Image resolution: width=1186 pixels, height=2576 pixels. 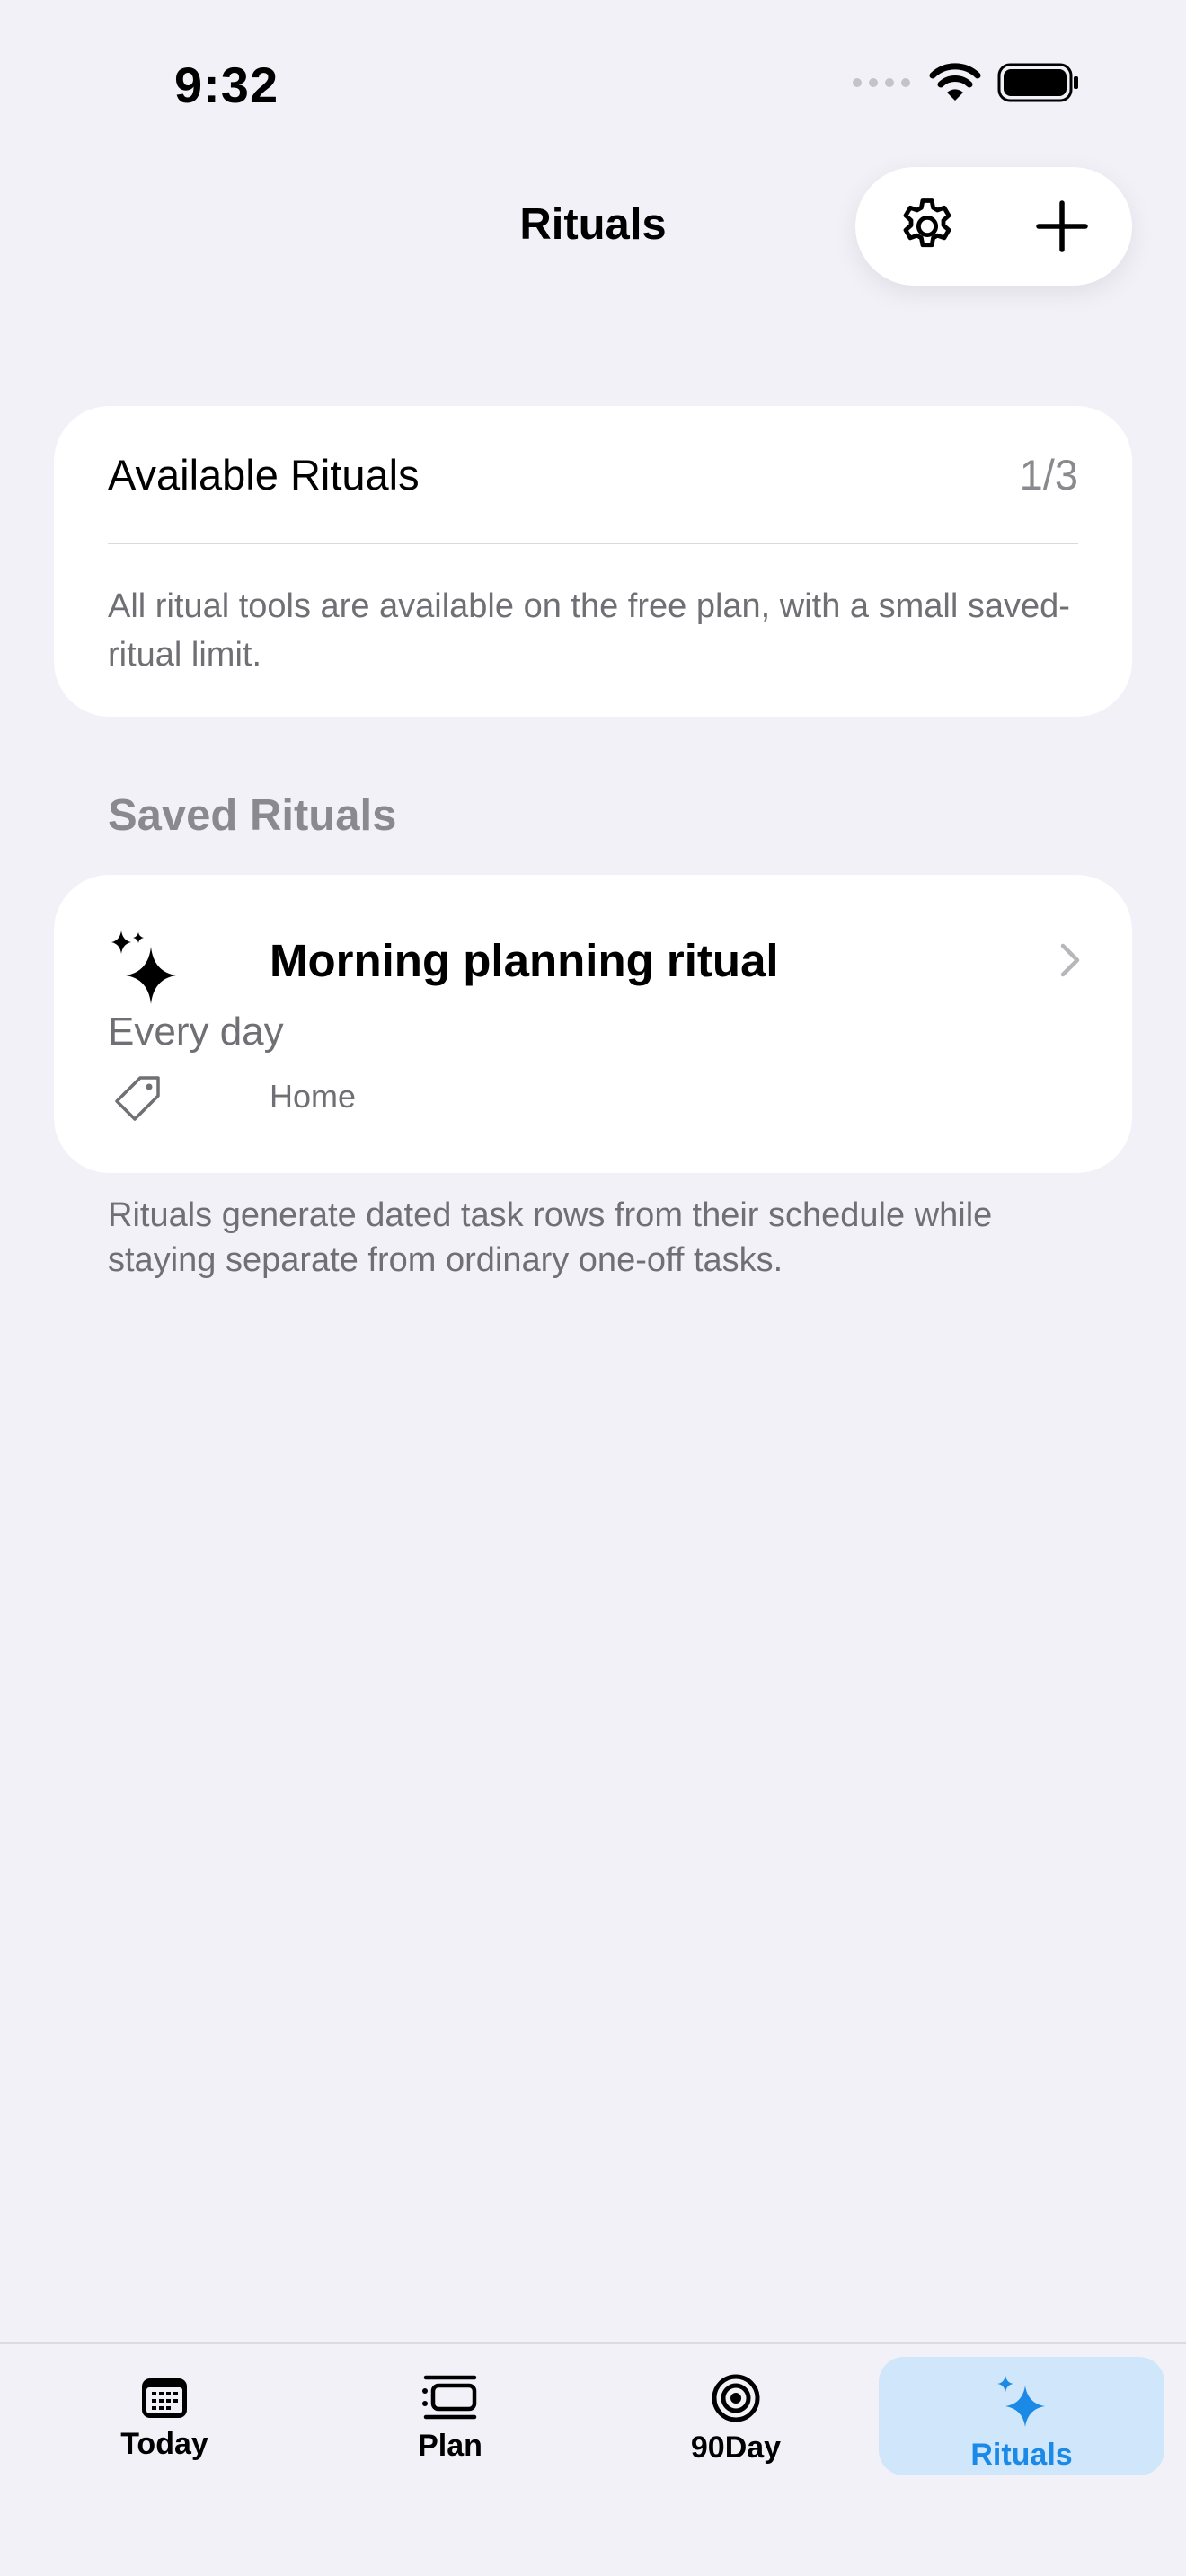 I want to click on wifi-icon, so click(x=955, y=82).